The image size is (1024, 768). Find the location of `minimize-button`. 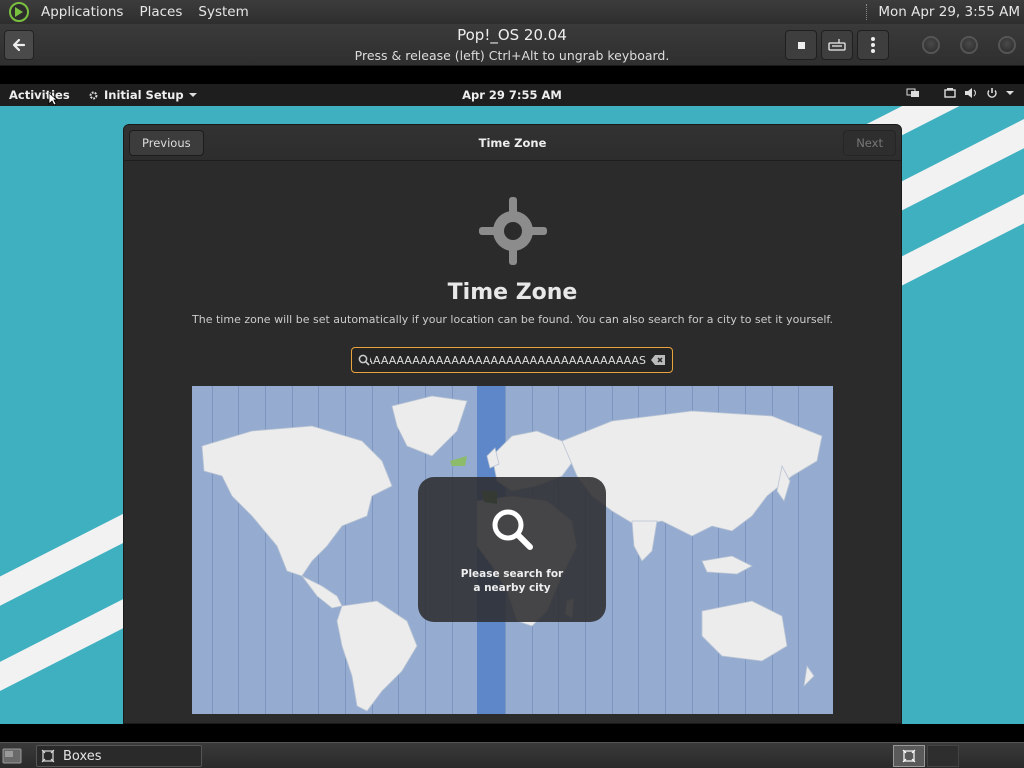

minimize-button is located at coordinates (931, 45).